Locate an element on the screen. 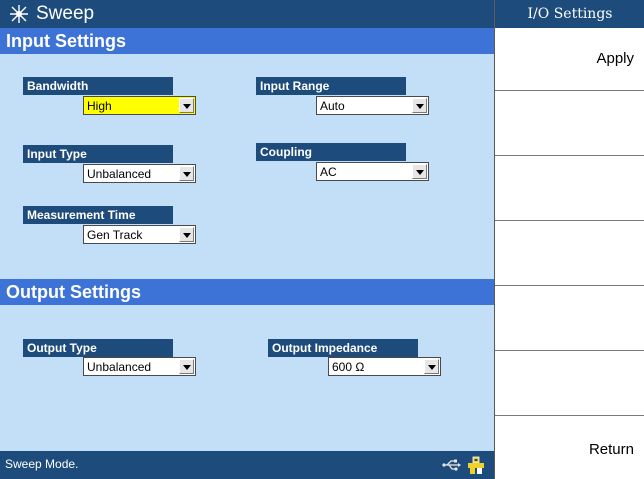 The height and width of the screenshot is (479, 644). bandwidth-value: High is located at coordinates (99, 106).